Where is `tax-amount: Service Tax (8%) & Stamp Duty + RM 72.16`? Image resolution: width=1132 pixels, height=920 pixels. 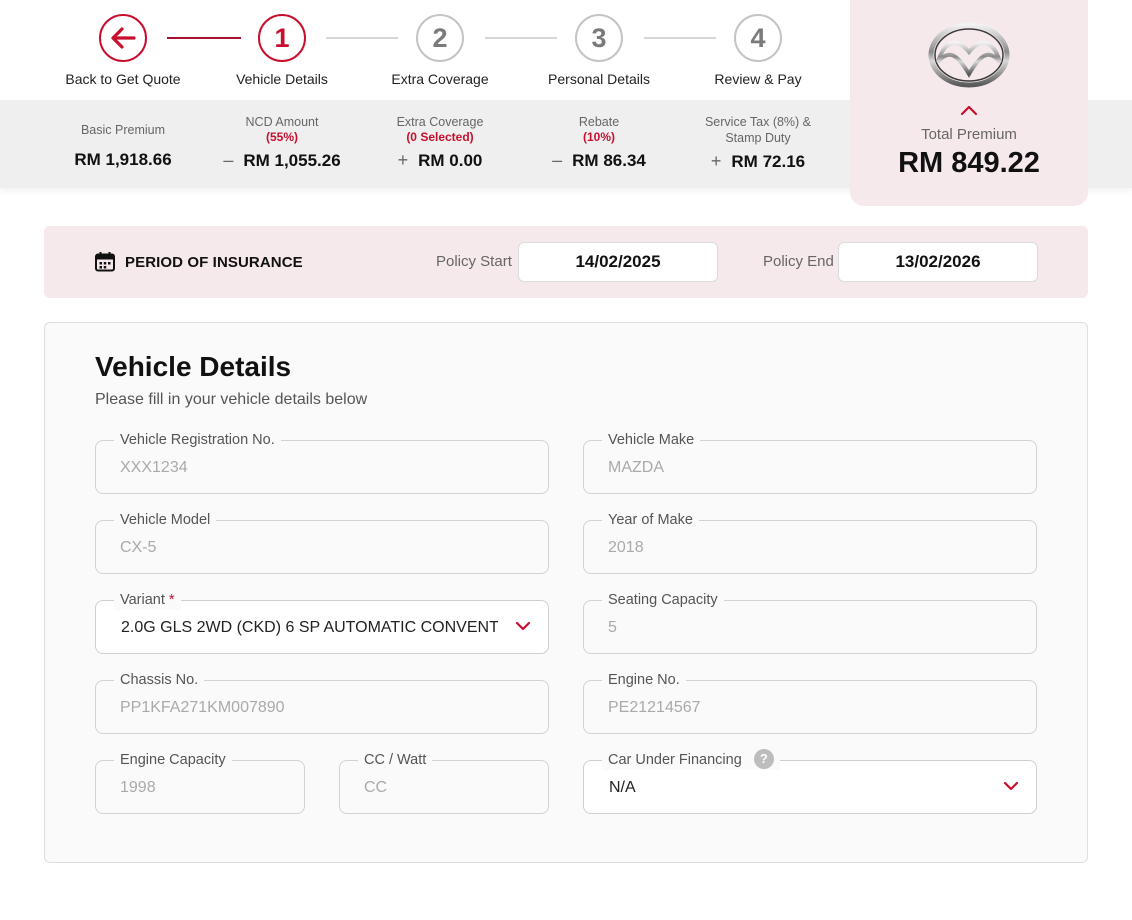 tax-amount: Service Tax (8%) & Stamp Duty + RM 72.16 is located at coordinates (758, 143).